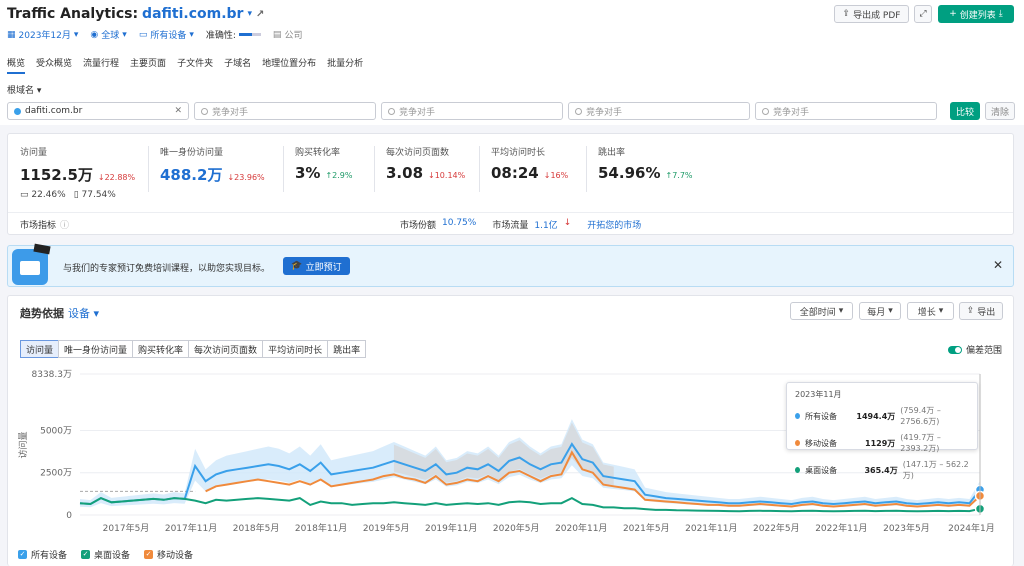 This screenshot has width=1024, height=566. I want to click on x-tick-label: 2024年1月, so click(971, 528).